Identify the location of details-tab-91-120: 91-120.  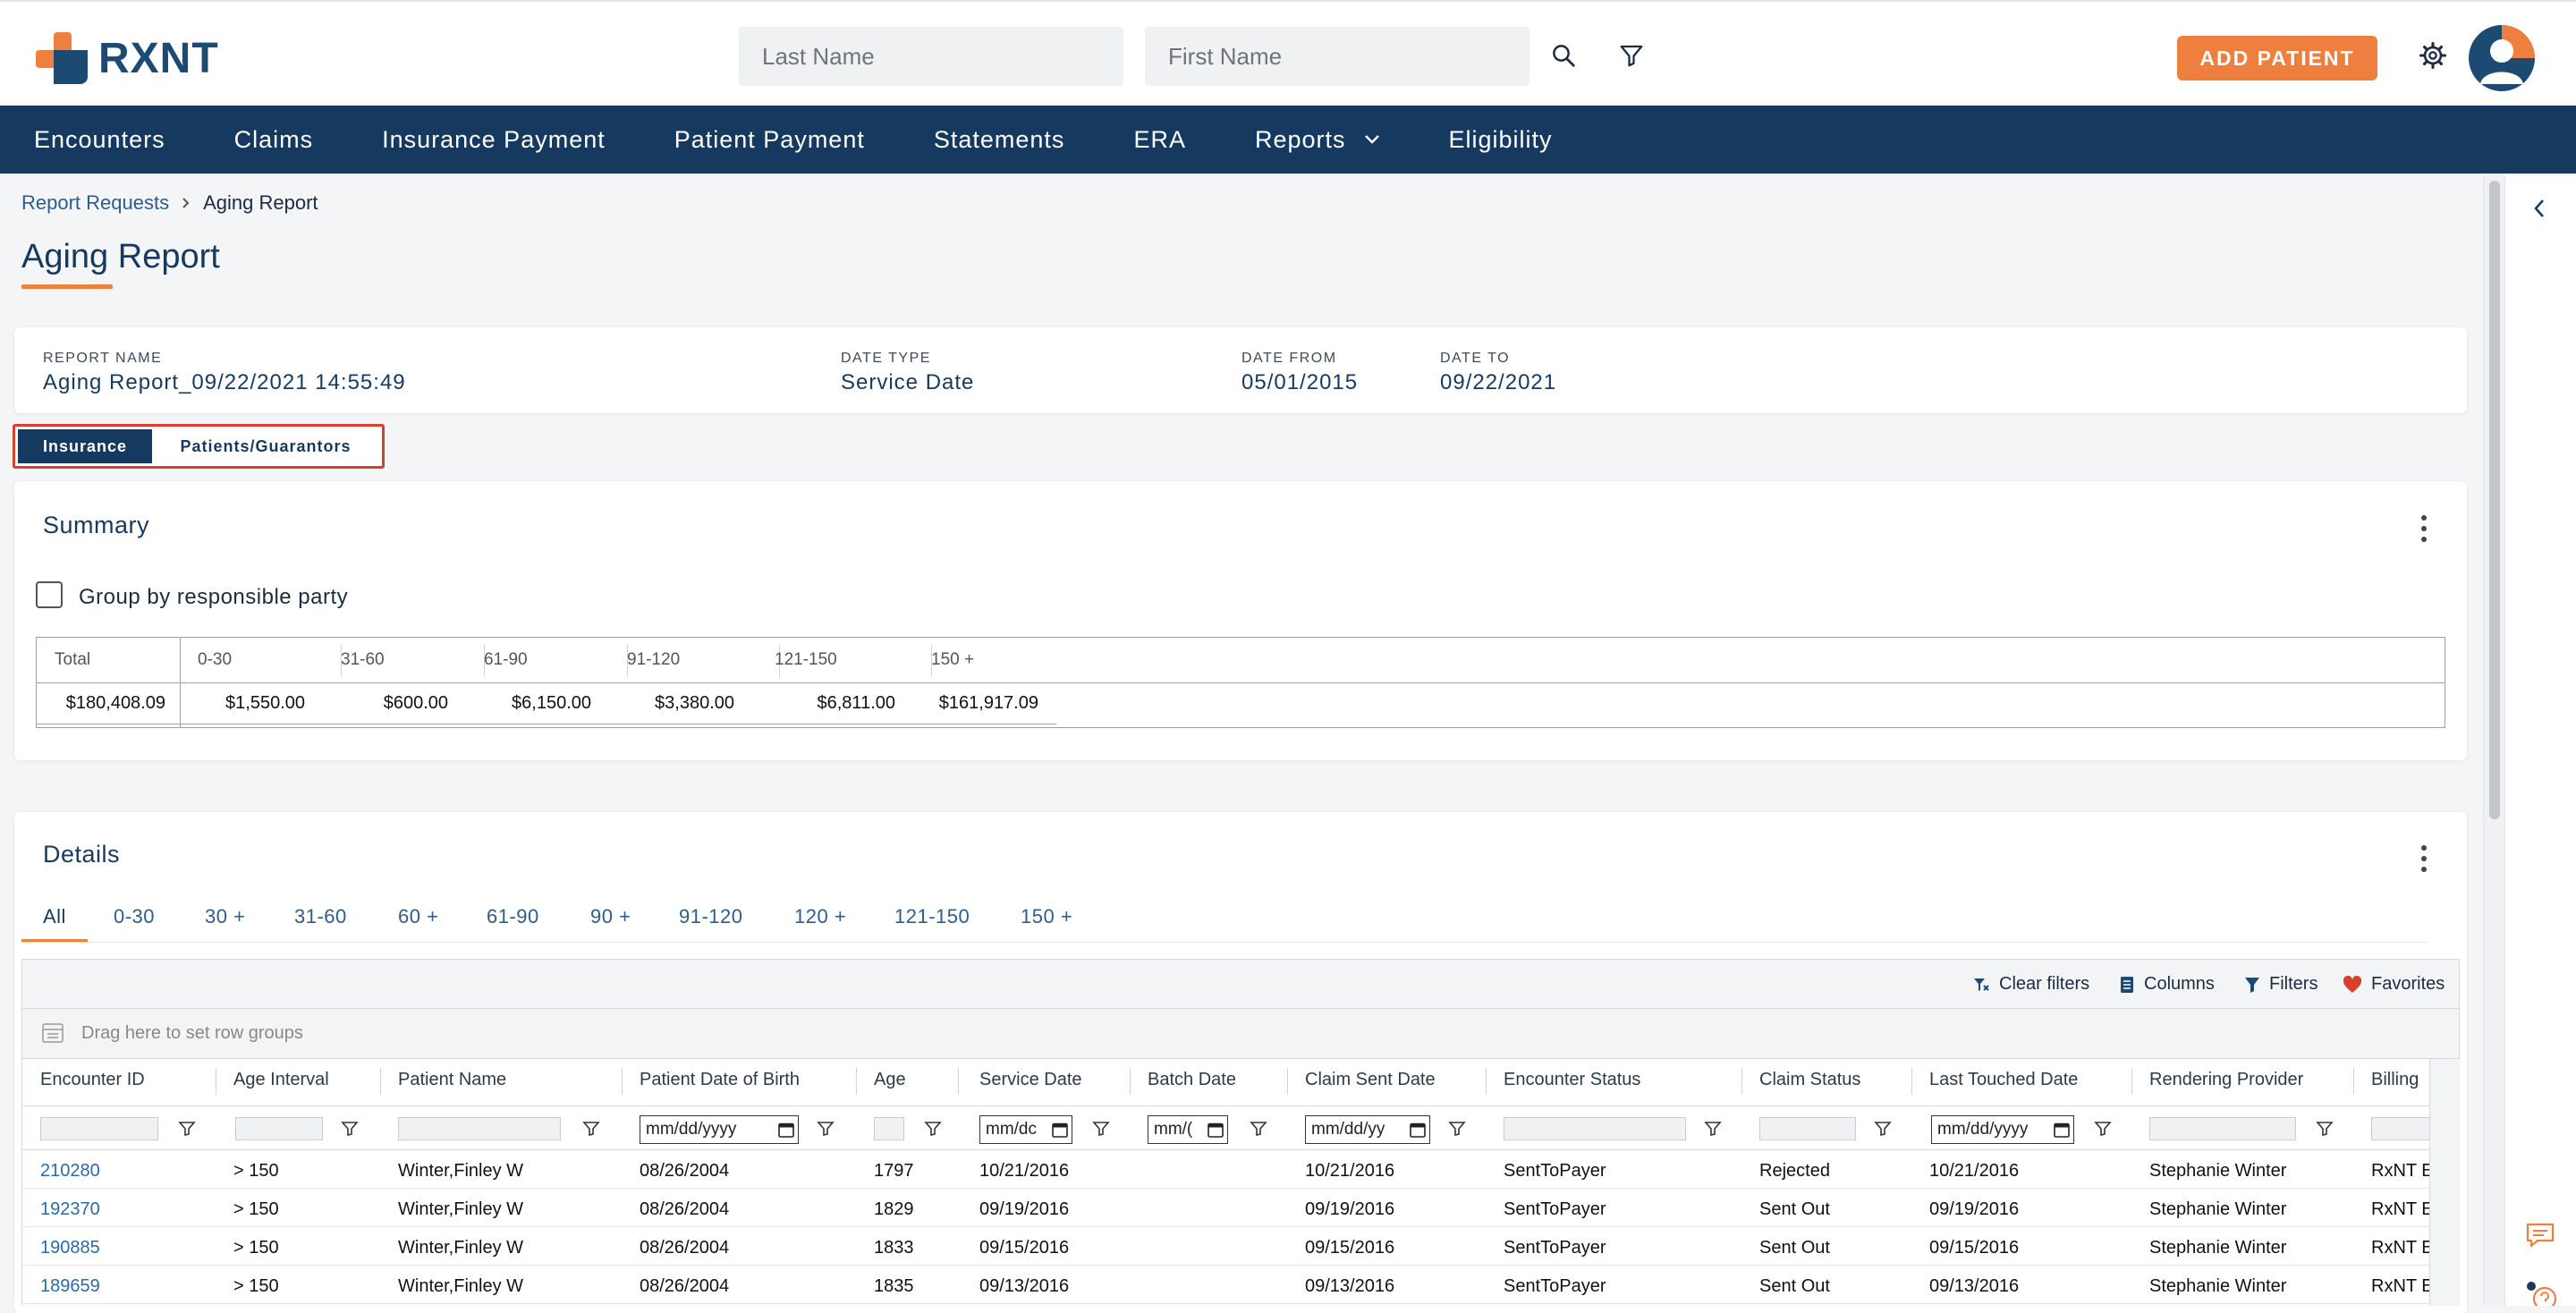
(711, 916).